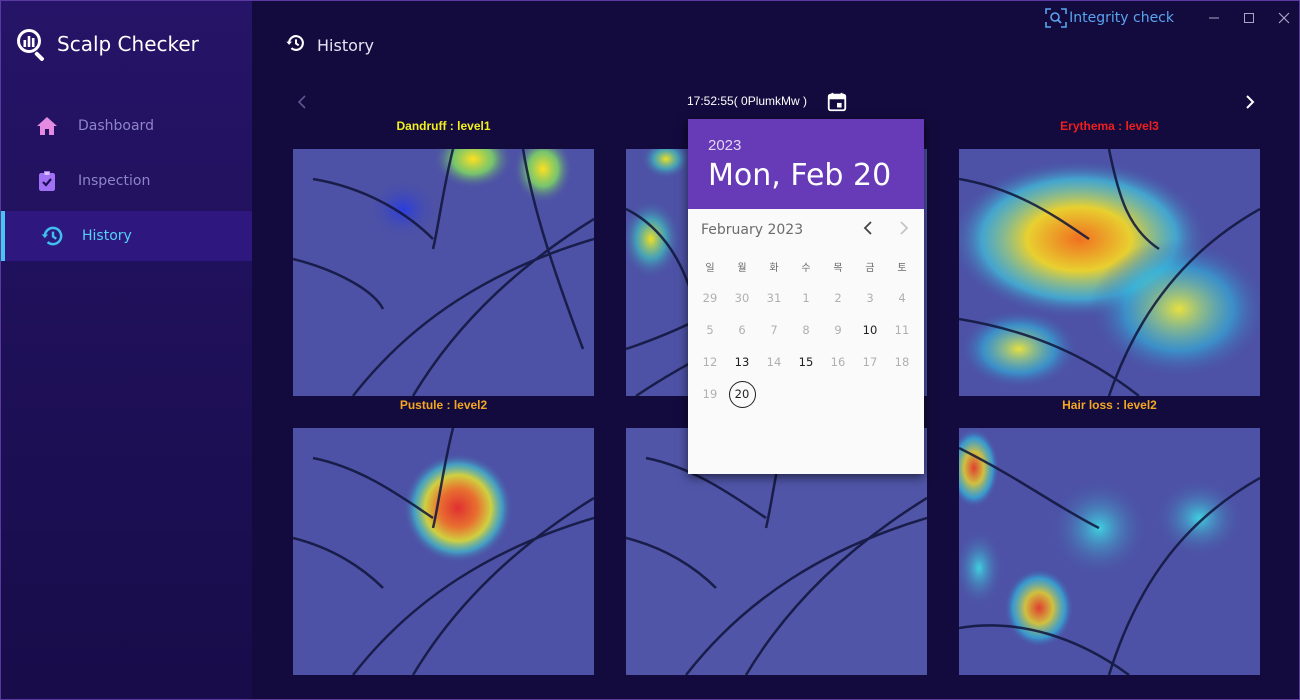 The height and width of the screenshot is (700, 1300). I want to click on calendar-day: 30, so click(742, 298).